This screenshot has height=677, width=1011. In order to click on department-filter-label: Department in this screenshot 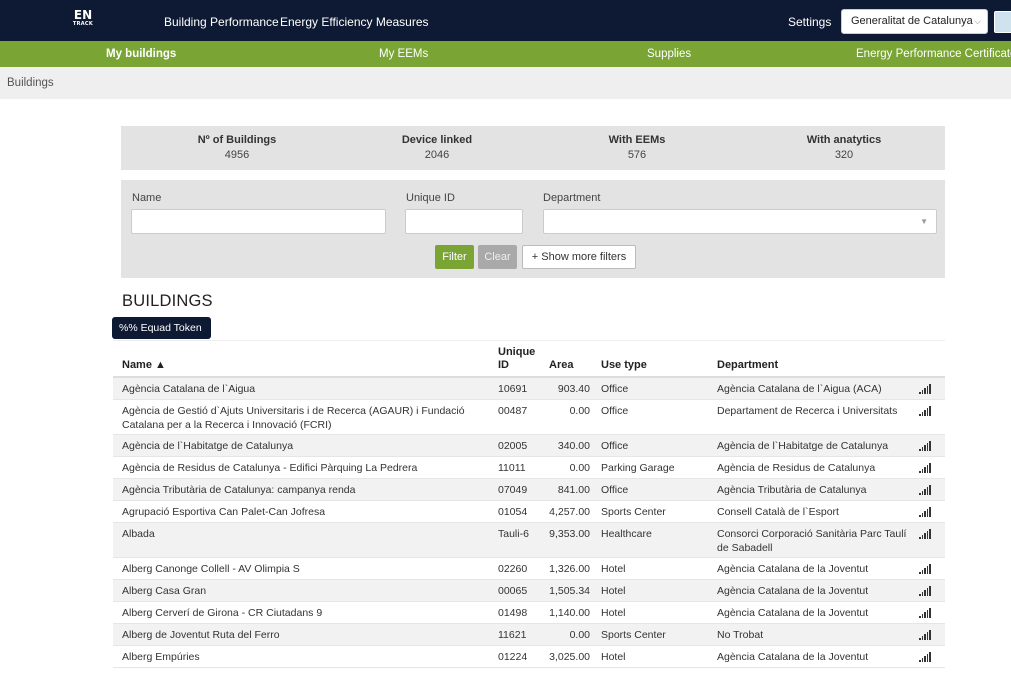, I will do `click(572, 198)`.